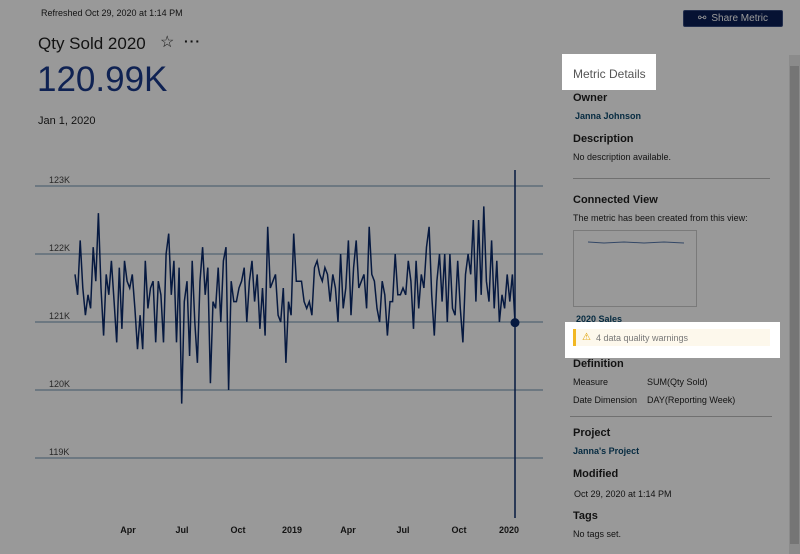  What do you see at coordinates (642, 337) in the screenshot?
I see `warning-text: 4 data quality warnings` at bounding box center [642, 337].